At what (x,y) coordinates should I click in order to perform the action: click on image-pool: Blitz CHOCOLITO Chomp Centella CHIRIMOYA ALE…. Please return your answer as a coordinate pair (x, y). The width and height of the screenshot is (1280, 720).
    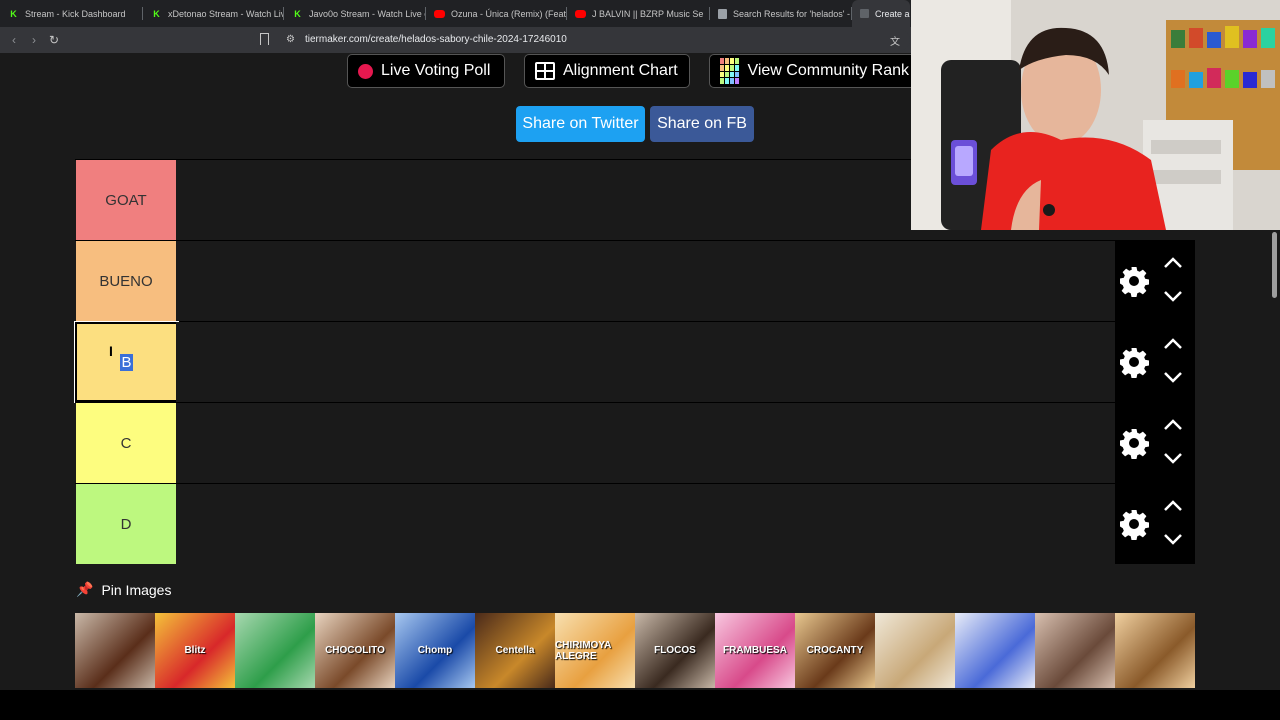
    Looking at the image, I should click on (635, 650).